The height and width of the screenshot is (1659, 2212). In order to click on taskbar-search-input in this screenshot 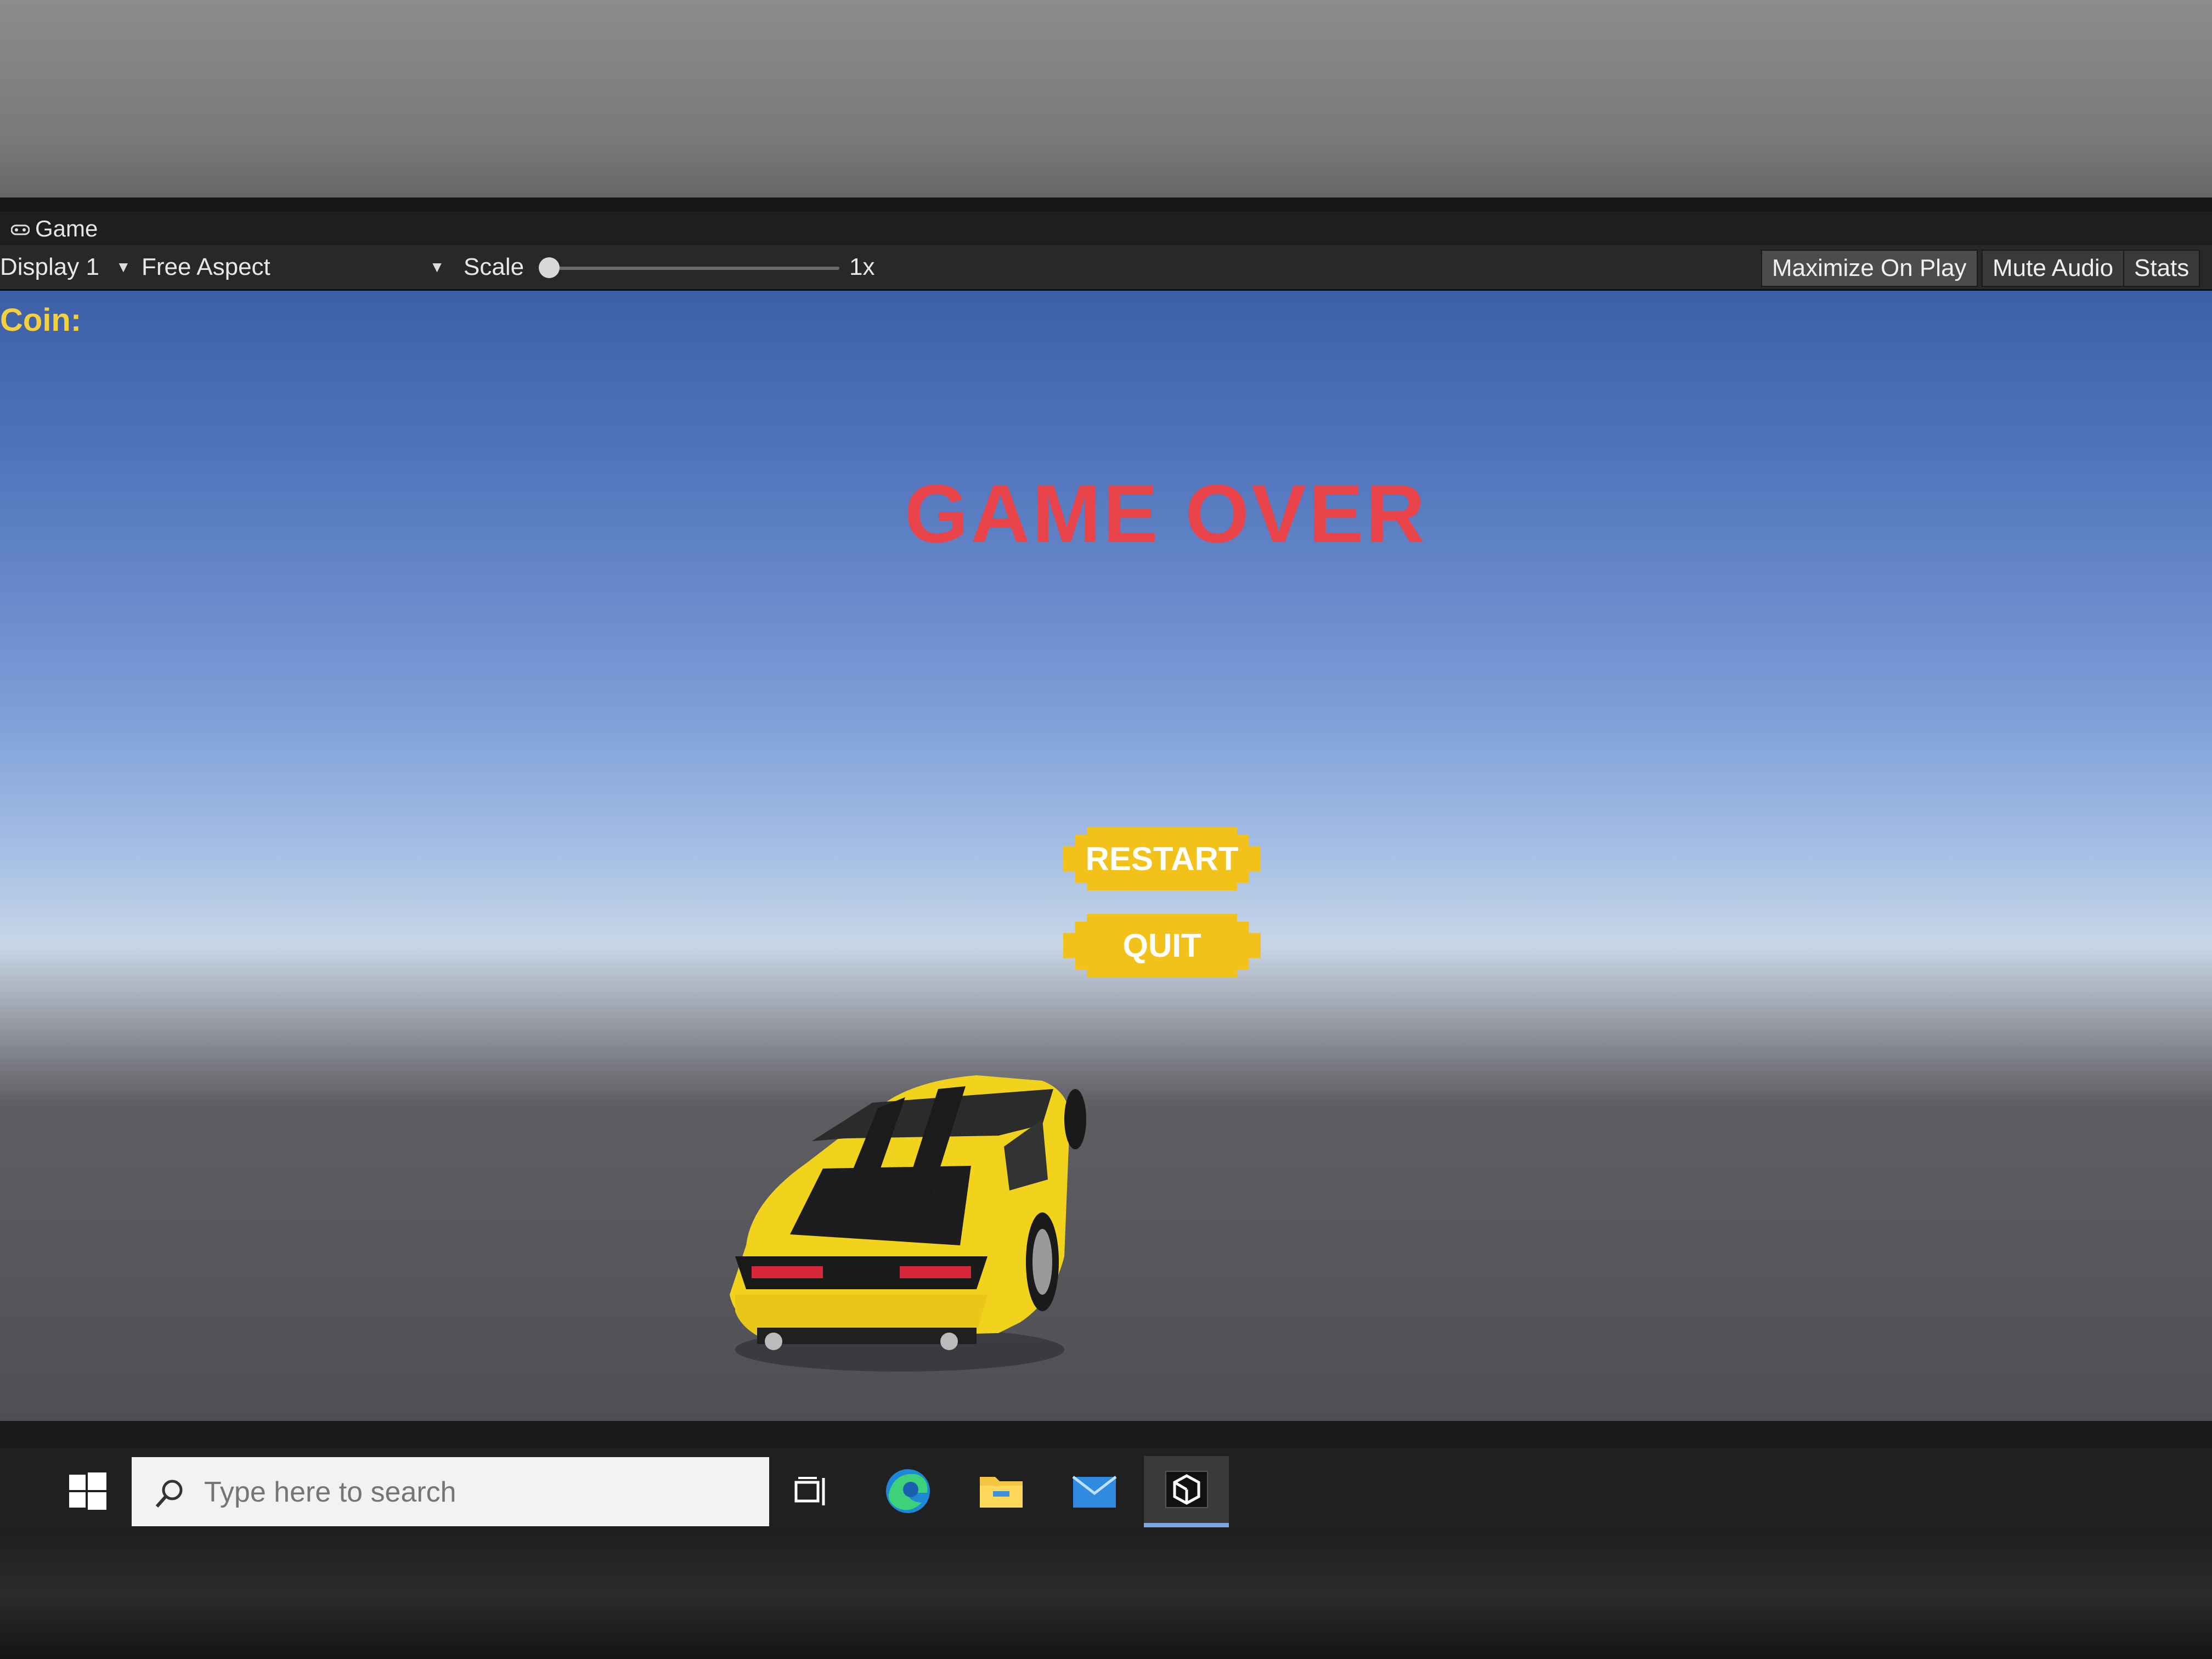, I will do `click(451, 1493)`.